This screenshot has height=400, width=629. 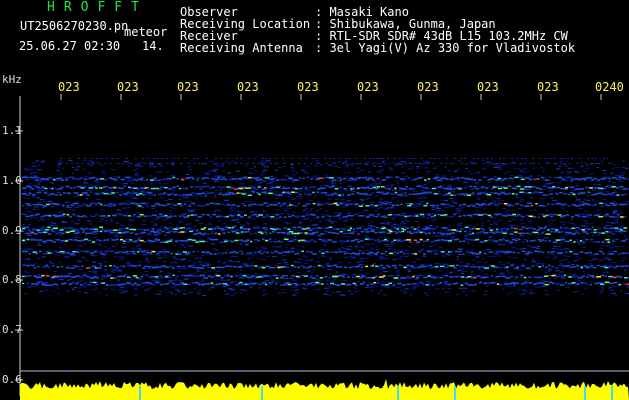 I want to click on file-name: UT2506270230.pn, so click(x=74, y=26).